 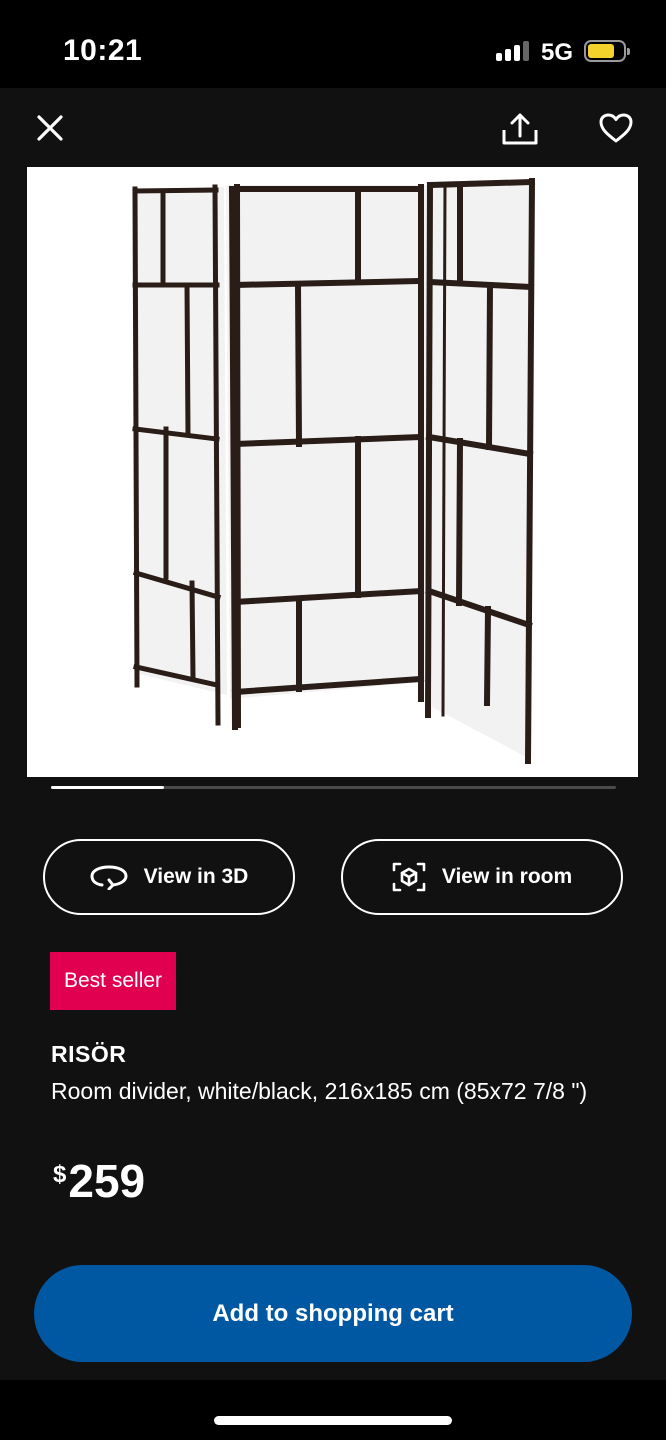 I want to click on product-name: RISÖR, so click(x=89, y=1054).